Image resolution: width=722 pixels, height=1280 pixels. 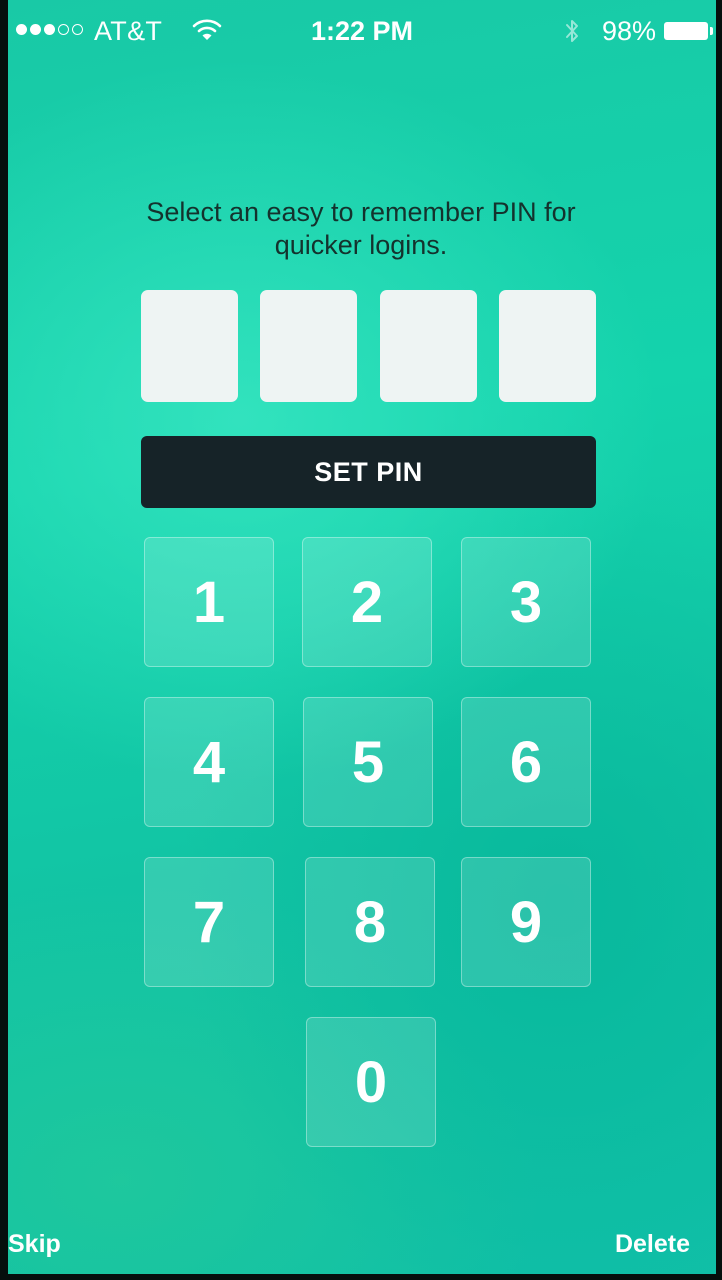 What do you see at coordinates (361, 212) in the screenshot?
I see `instruction-line-1: Select an easy to remember PIN for` at bounding box center [361, 212].